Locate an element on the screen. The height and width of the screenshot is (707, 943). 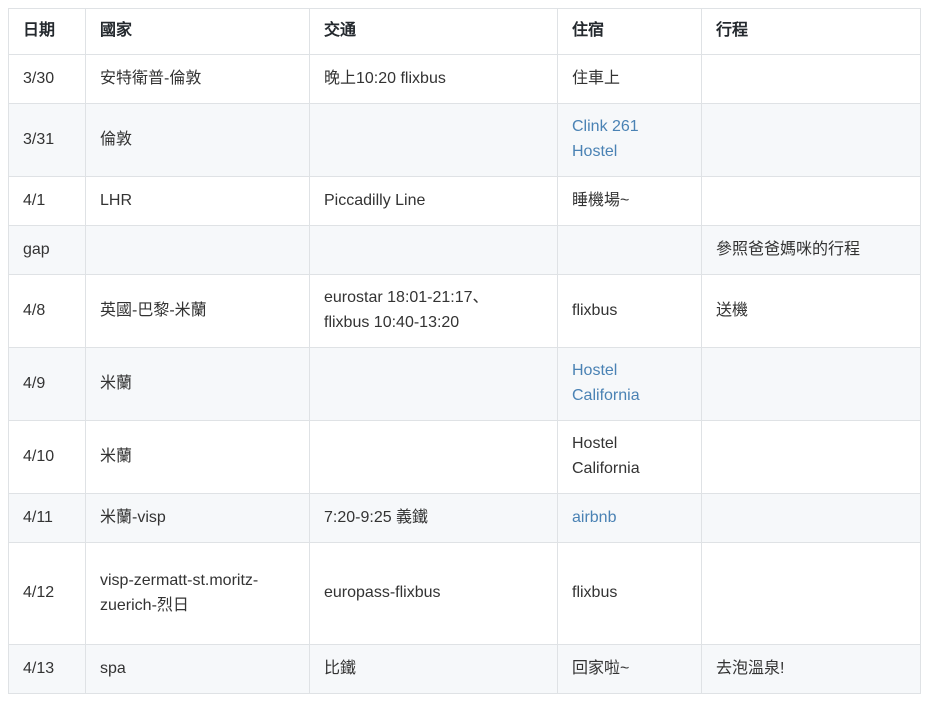
table-row: 4/13 spa 比鐵 回家啦~ 去泡溫泉! is located at coordinates (464, 669).